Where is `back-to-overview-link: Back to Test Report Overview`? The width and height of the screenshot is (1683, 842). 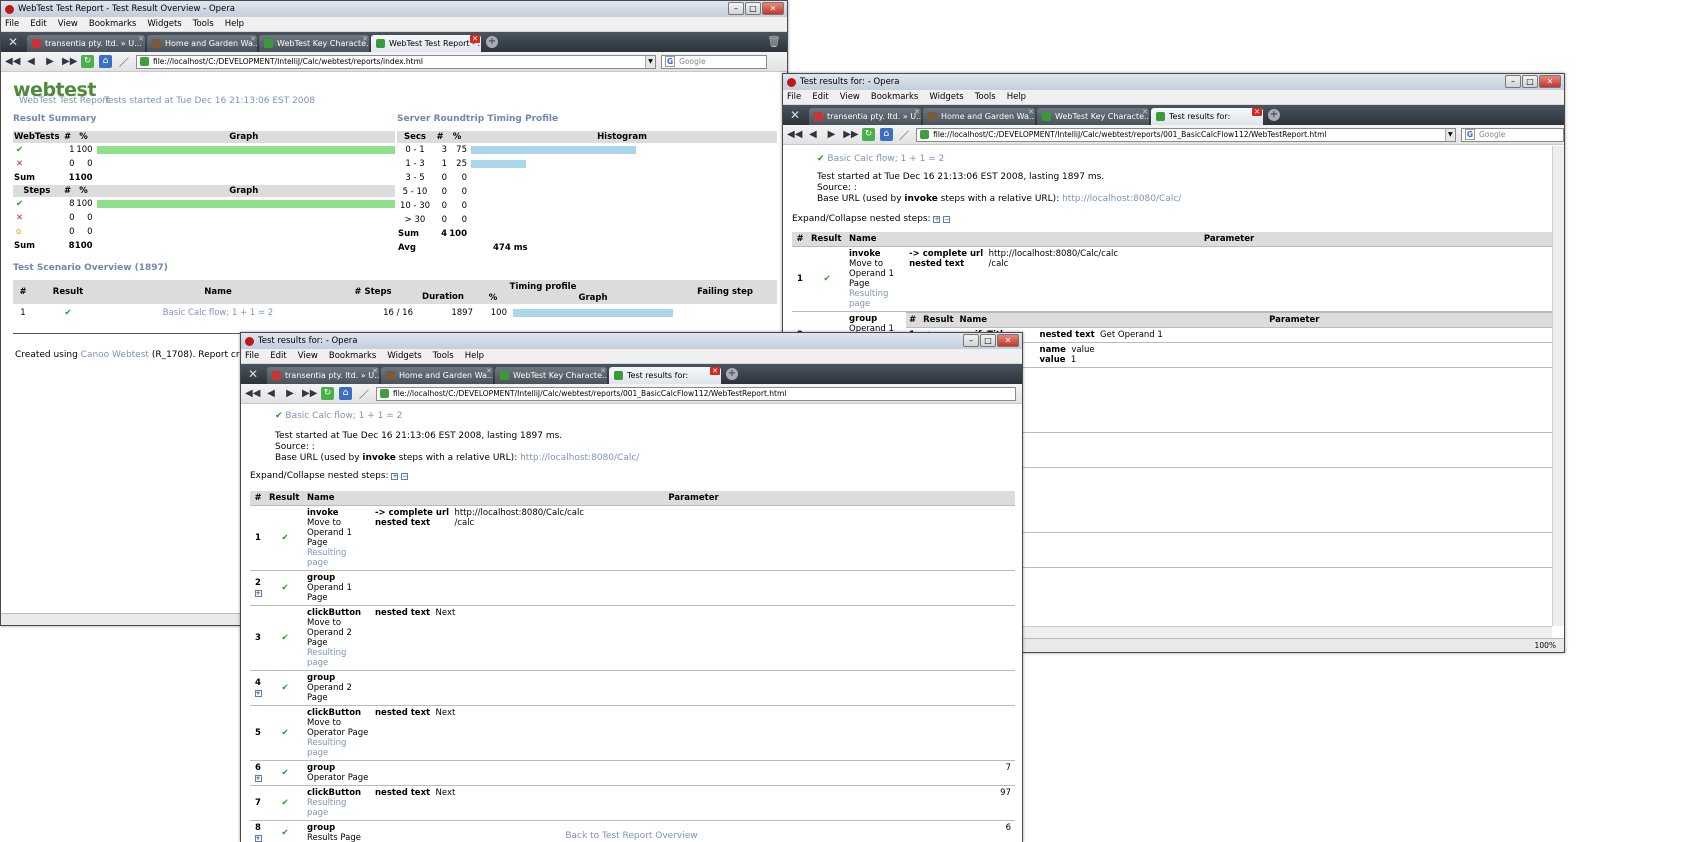
back-to-overview-link: Back to Test Report Overview is located at coordinates (631, 836).